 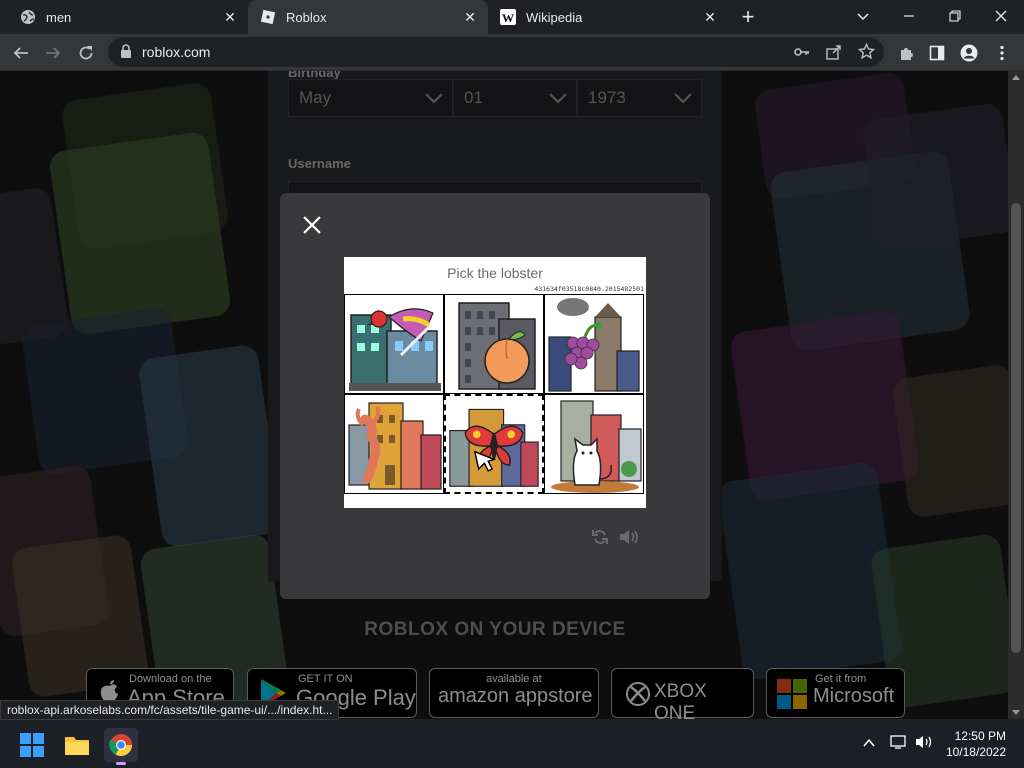 I want to click on system-clock: 12:50 PM 10/18/2022, so click(x=976, y=744).